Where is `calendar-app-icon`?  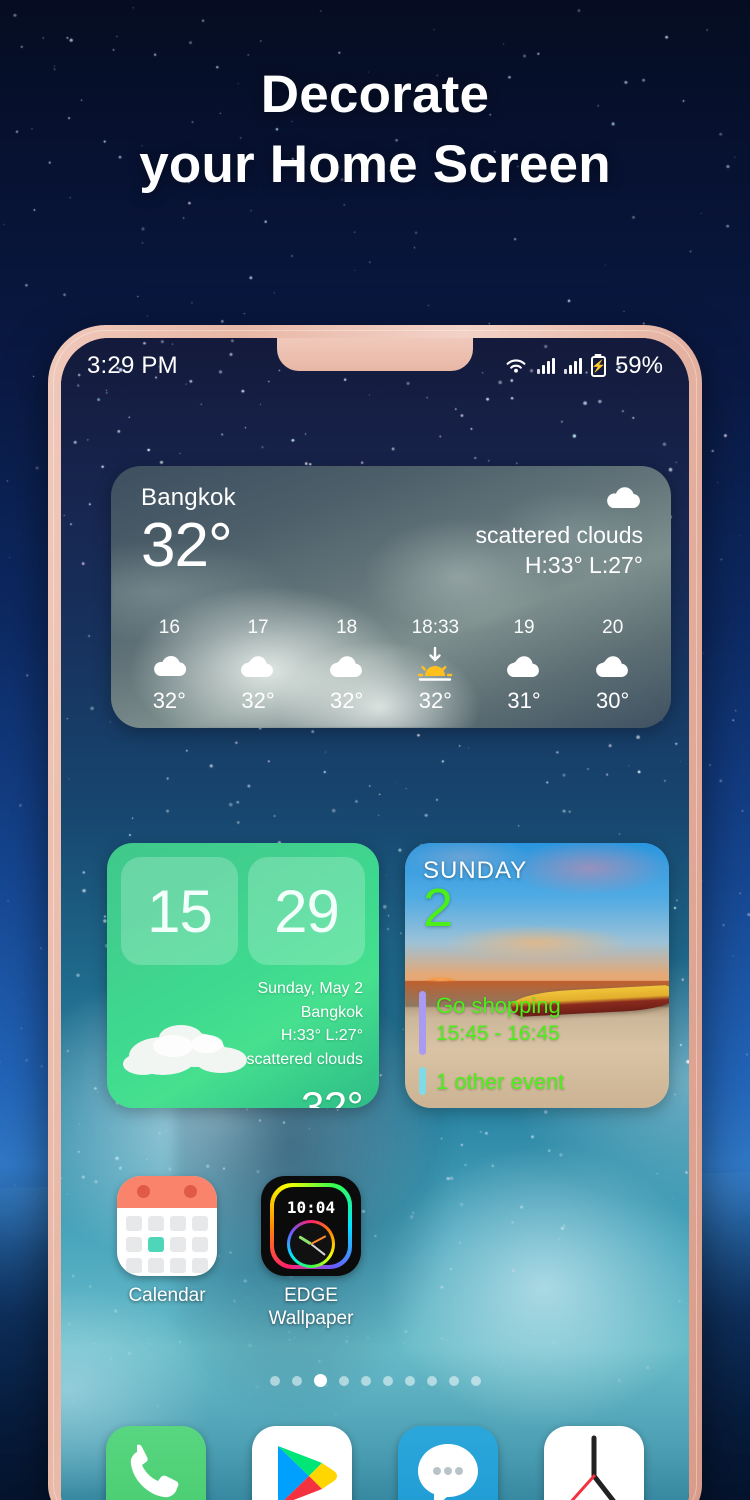
calendar-app-icon is located at coordinates (167, 1226).